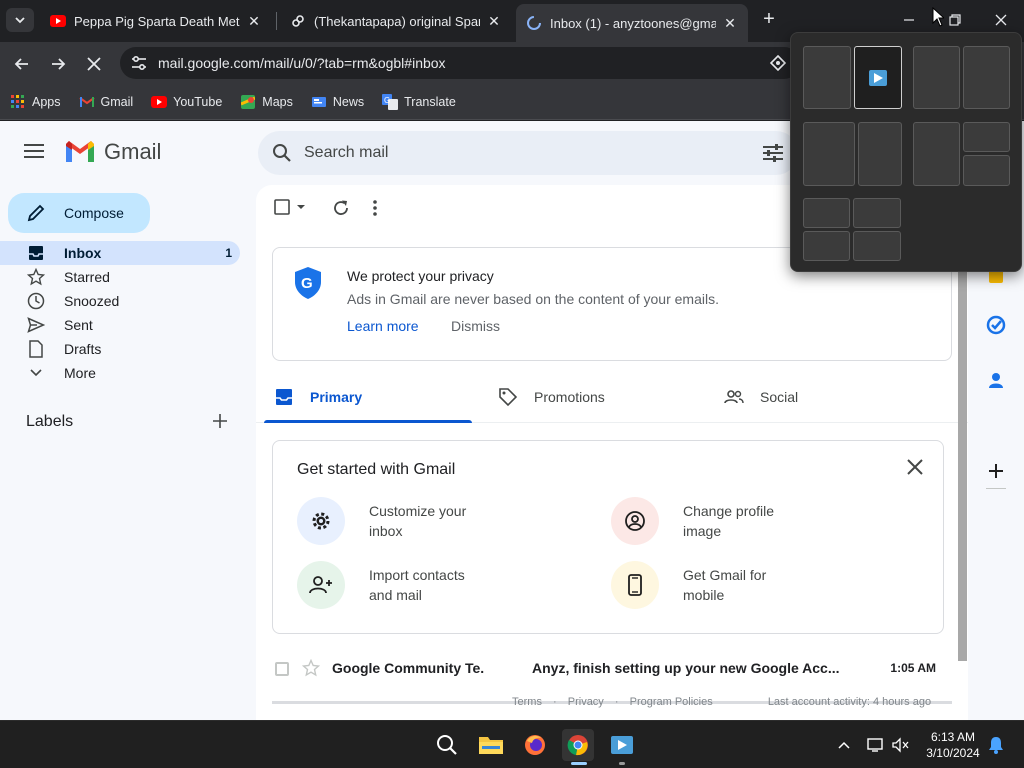 This screenshot has height=768, width=1024. I want to click on footer-privacy-link: Privacy, so click(586, 702).